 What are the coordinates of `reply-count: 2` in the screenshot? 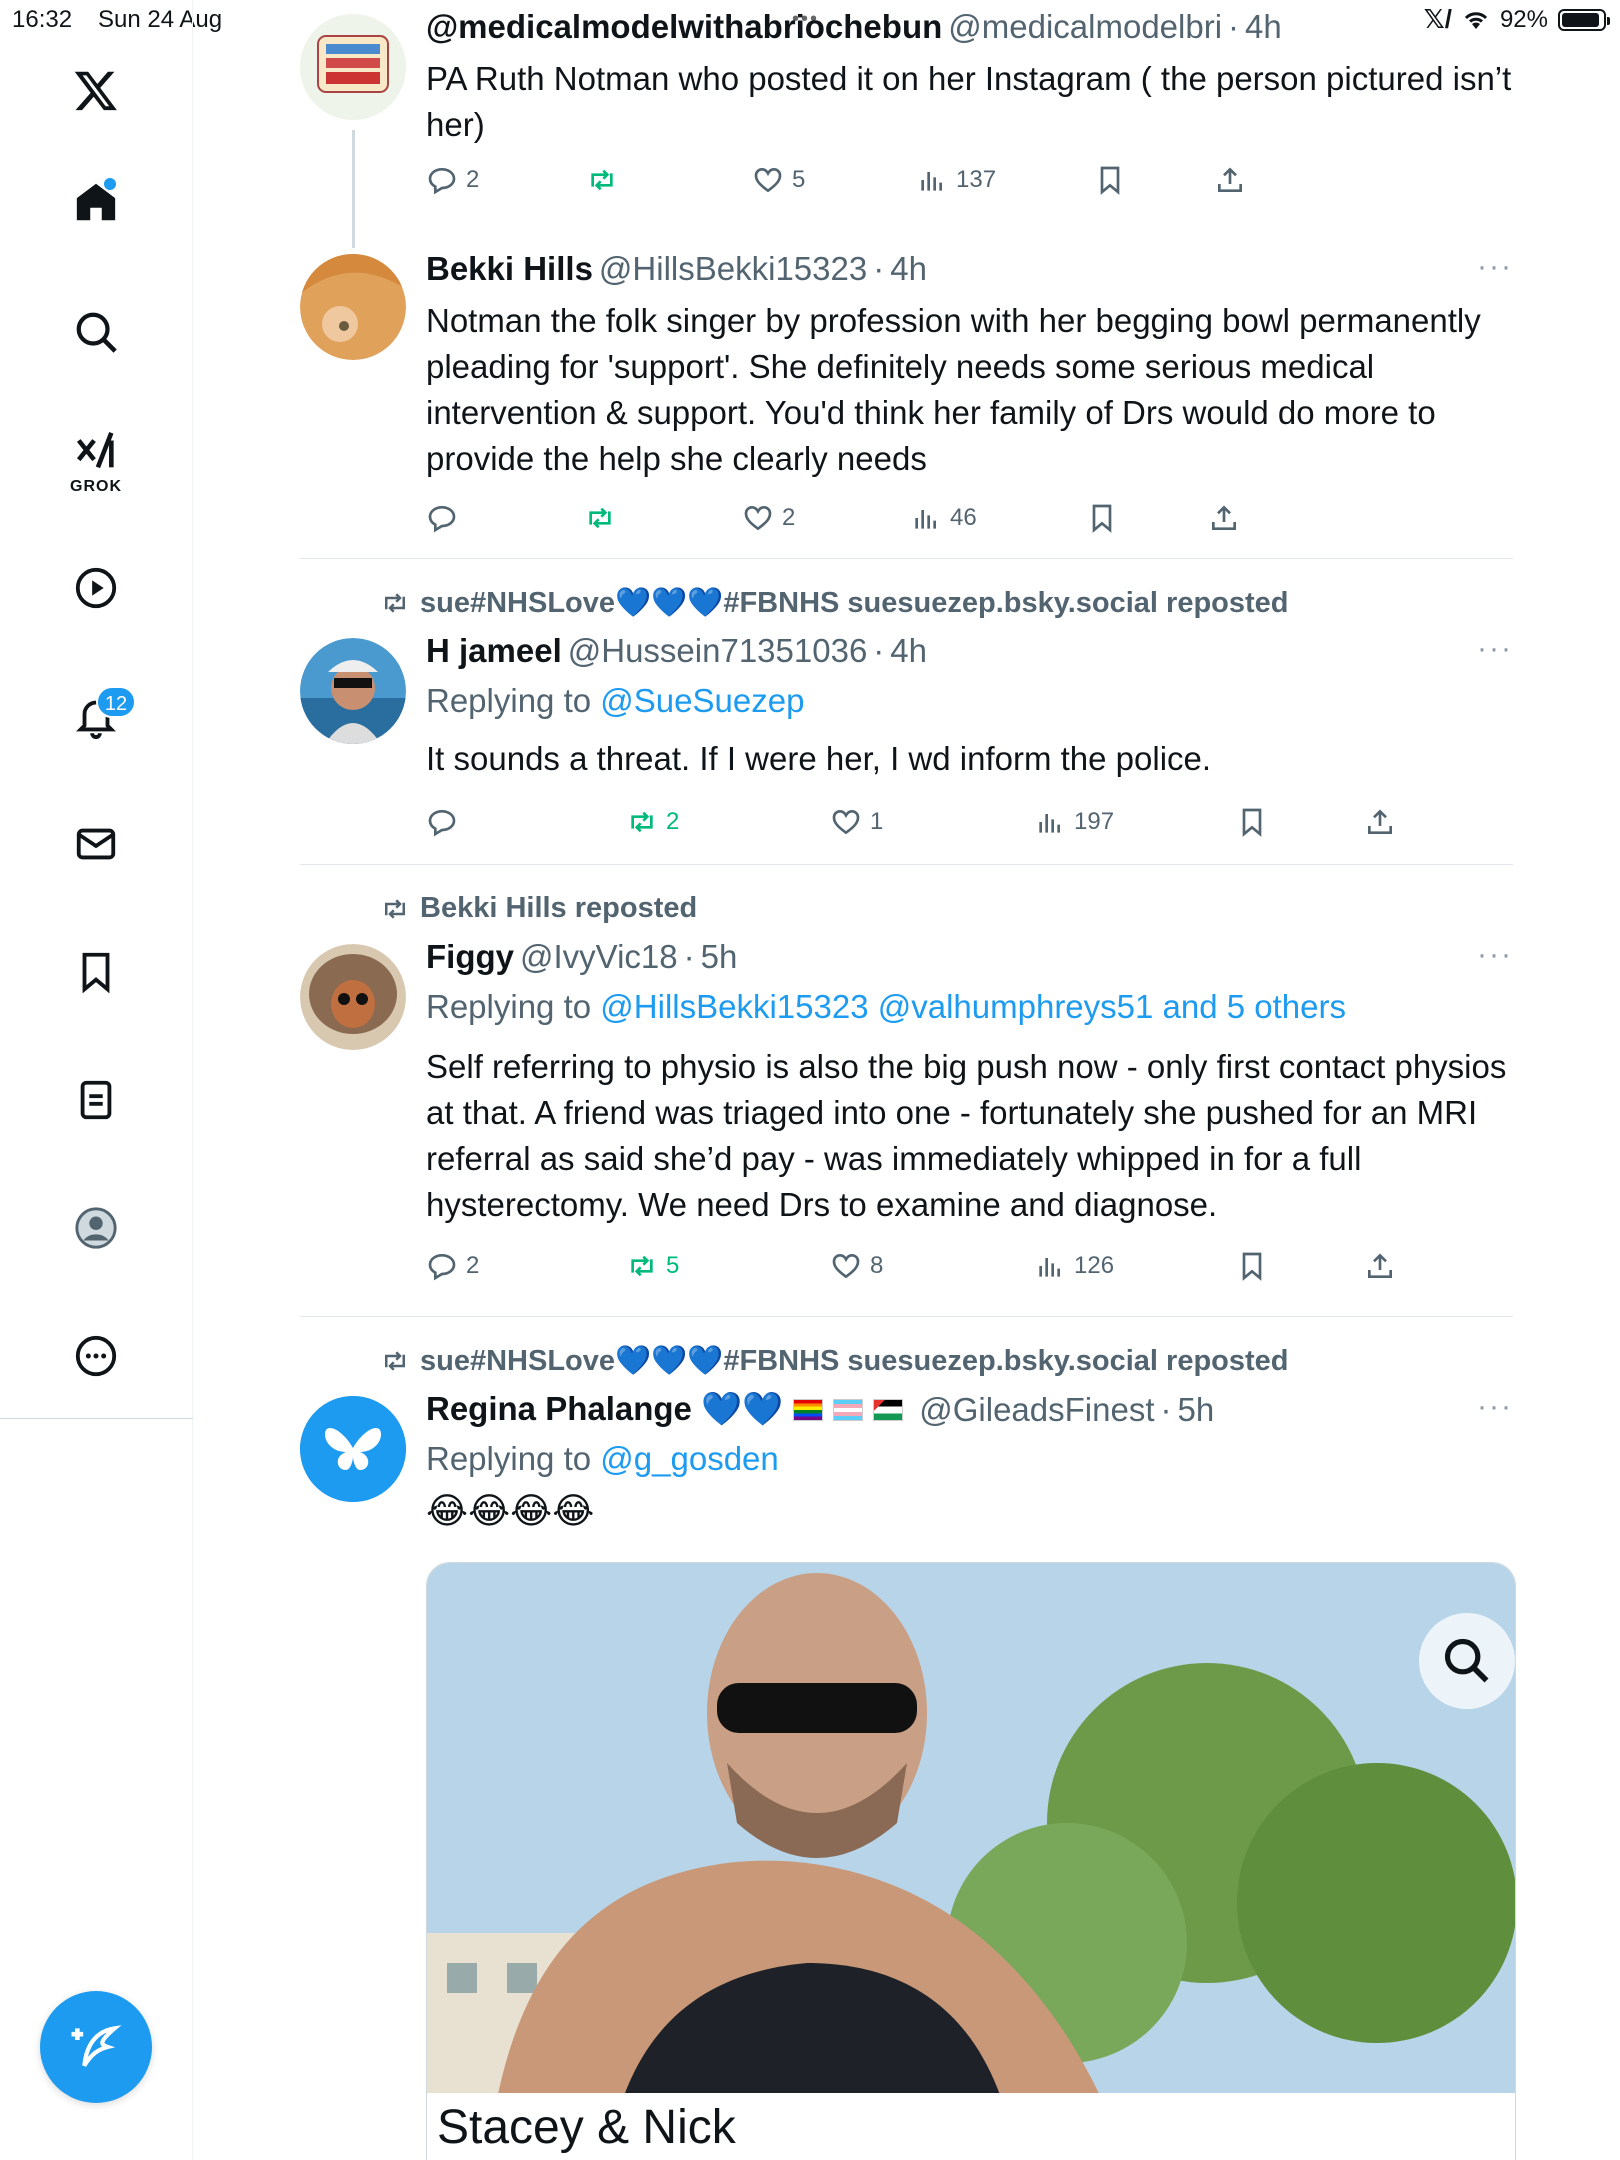 It's located at (473, 1265).